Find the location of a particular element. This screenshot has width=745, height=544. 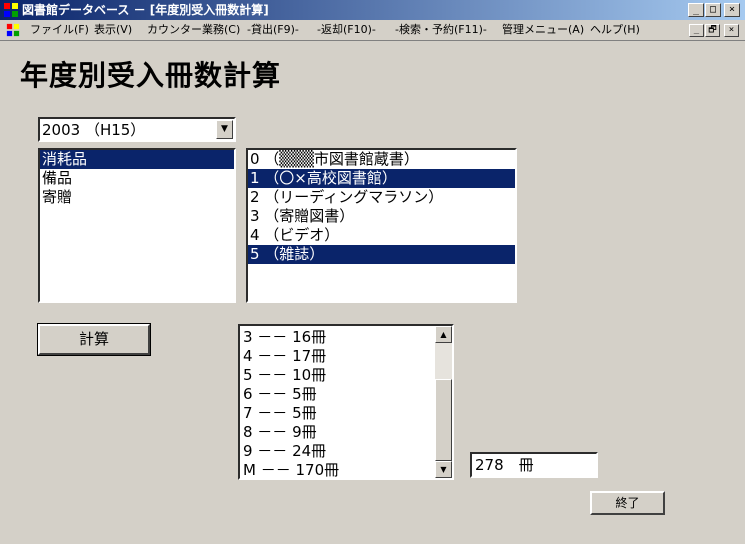

menu-admin: 管理メニュー(A) is located at coordinates (543, 30).